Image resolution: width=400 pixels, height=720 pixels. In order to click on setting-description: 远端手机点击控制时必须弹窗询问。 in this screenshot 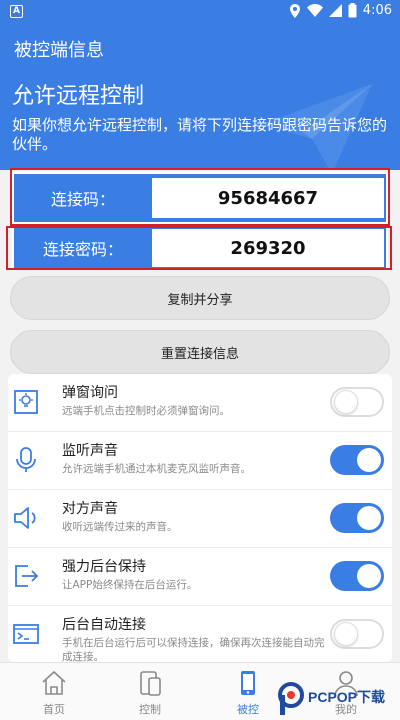, I will do `click(146, 411)`.